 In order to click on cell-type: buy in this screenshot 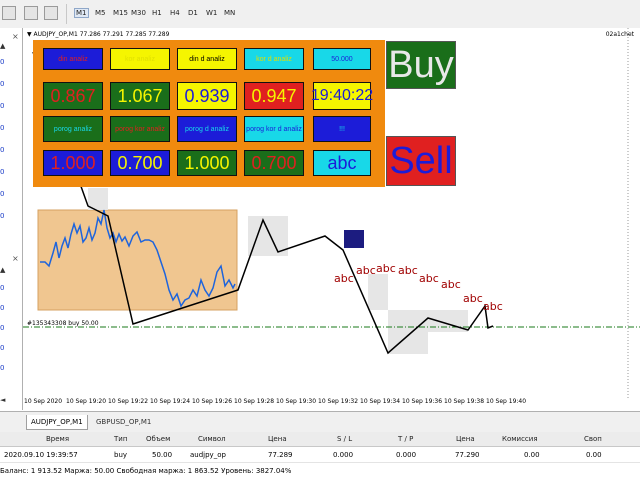, I will do `click(121, 455)`.